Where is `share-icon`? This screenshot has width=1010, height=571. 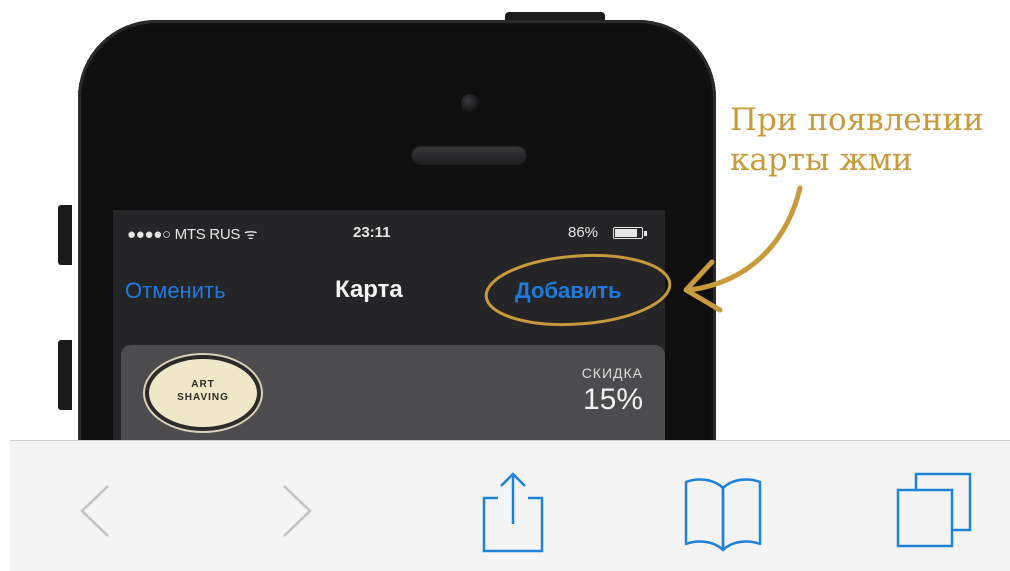 share-icon is located at coordinates (513, 512).